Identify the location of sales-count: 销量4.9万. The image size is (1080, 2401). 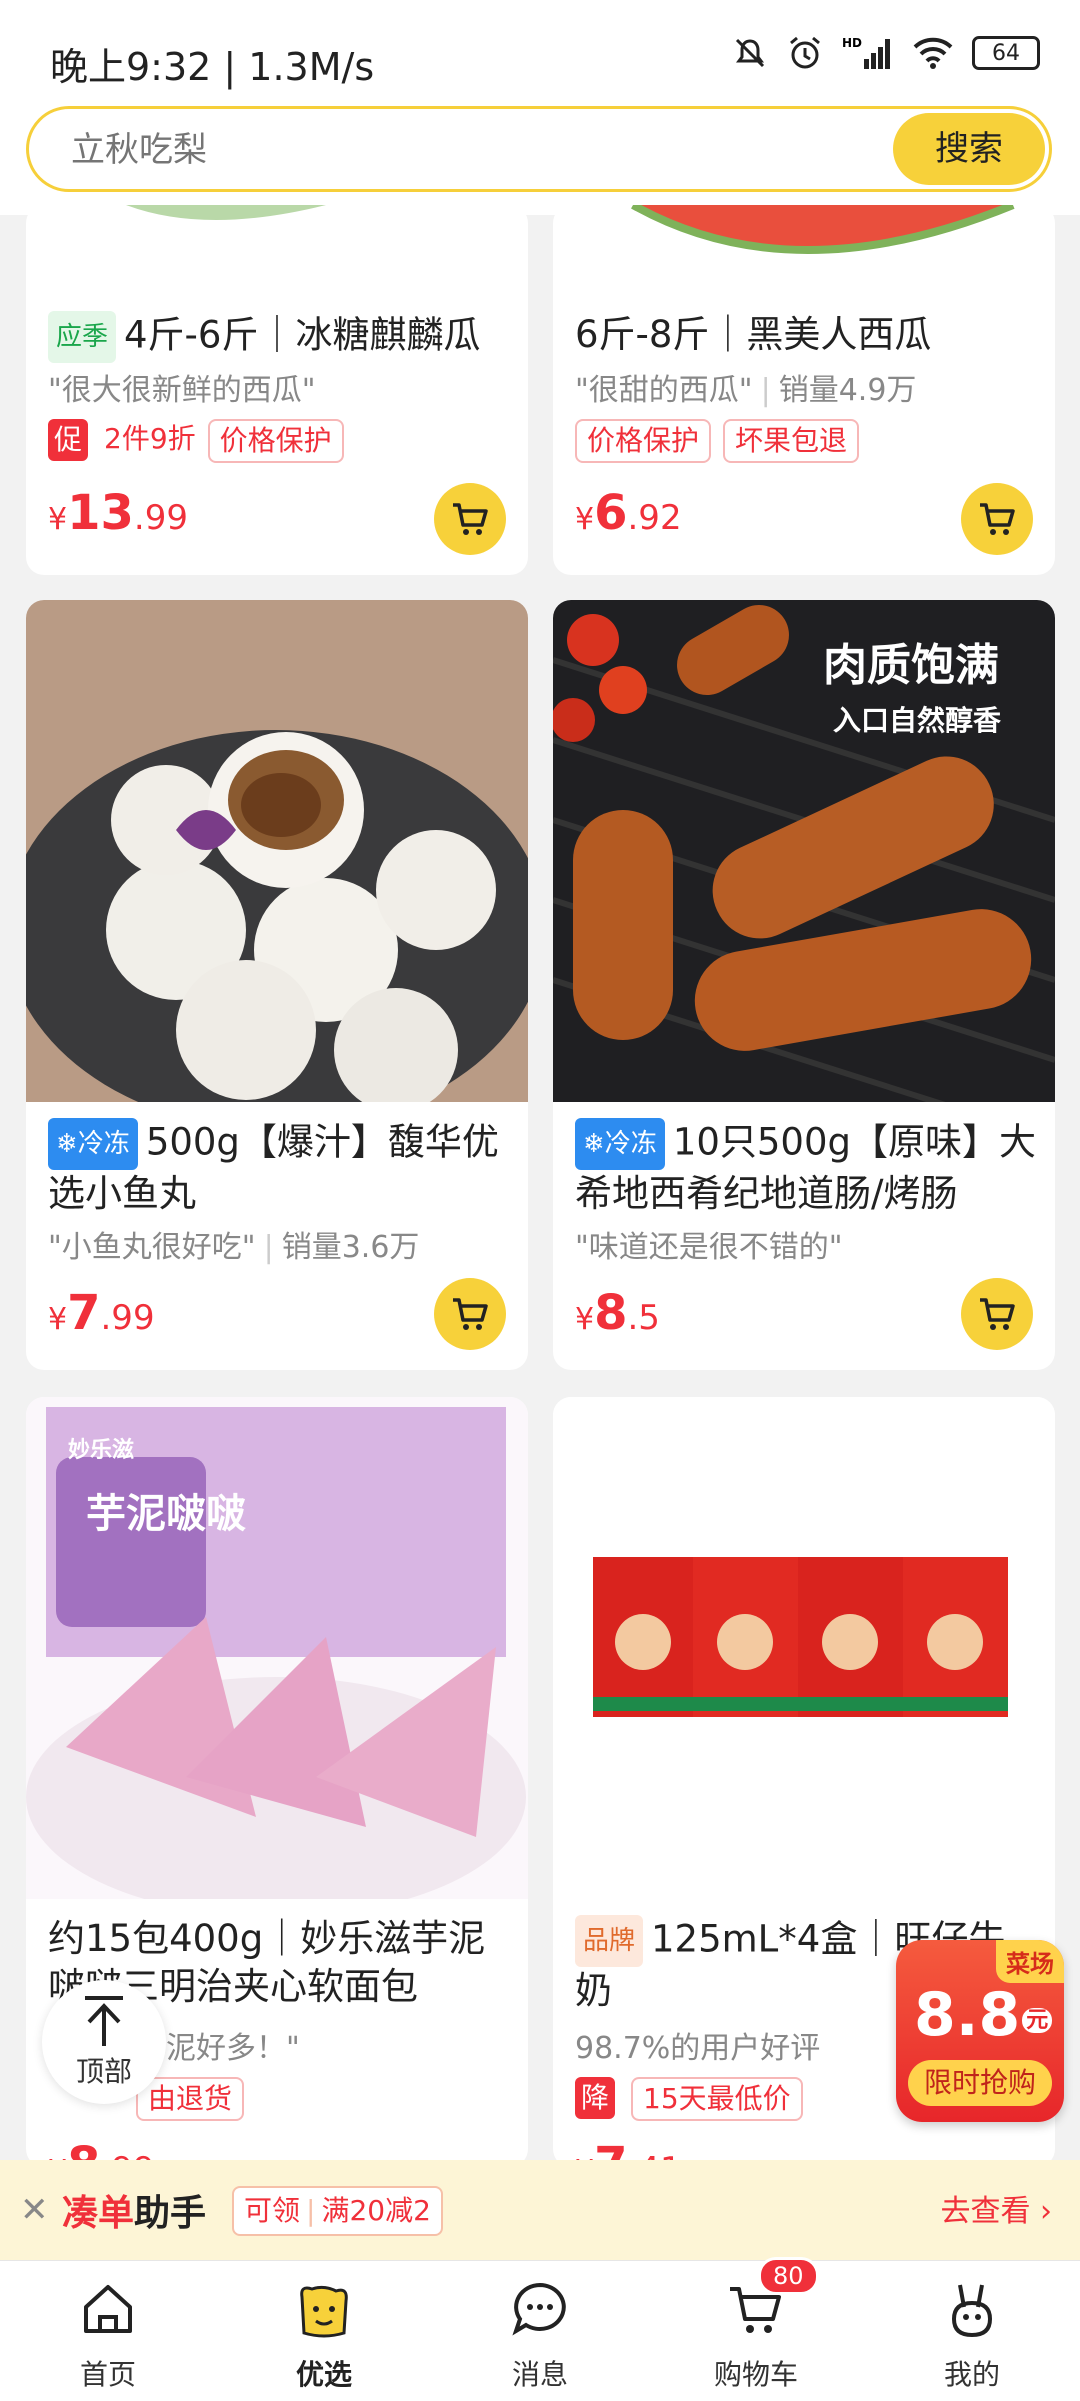
(847, 390).